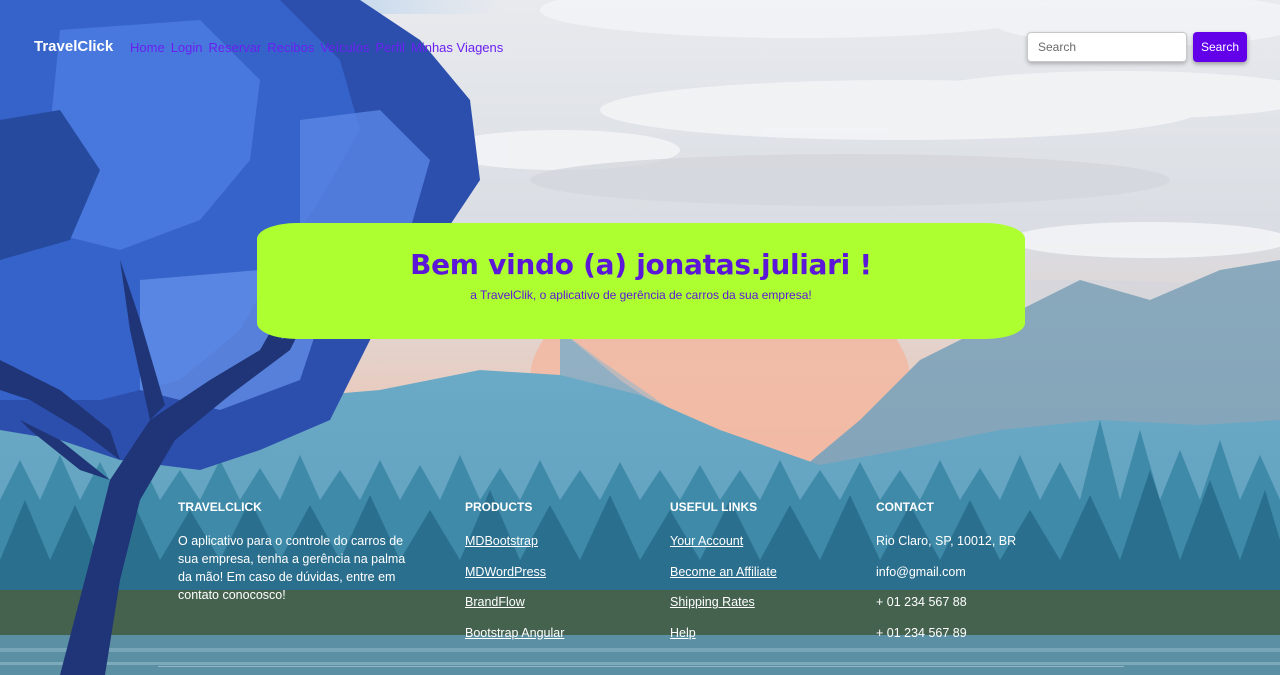 This screenshot has width=1280, height=675. I want to click on list-item: MDBootstrap, so click(514, 541).